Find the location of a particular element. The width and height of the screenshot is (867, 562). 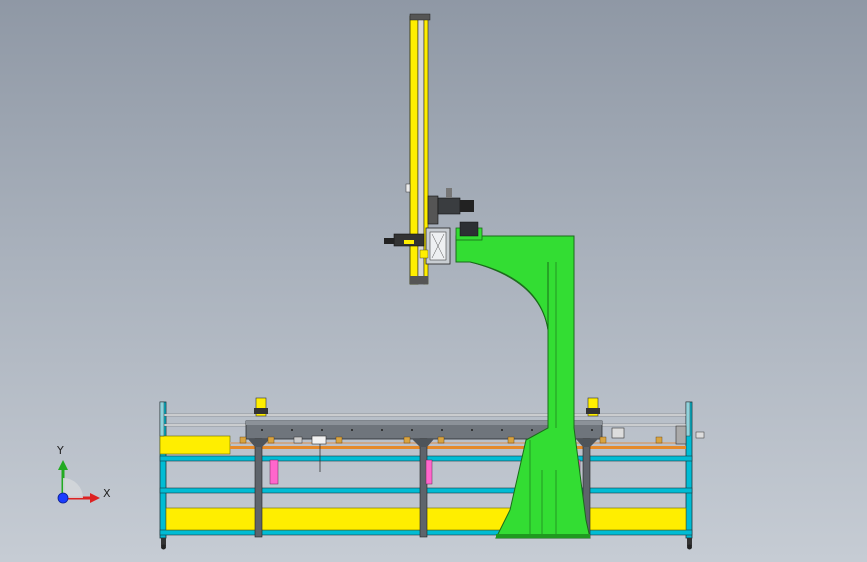

x-axis-arrowhead is located at coordinates (95, 498).